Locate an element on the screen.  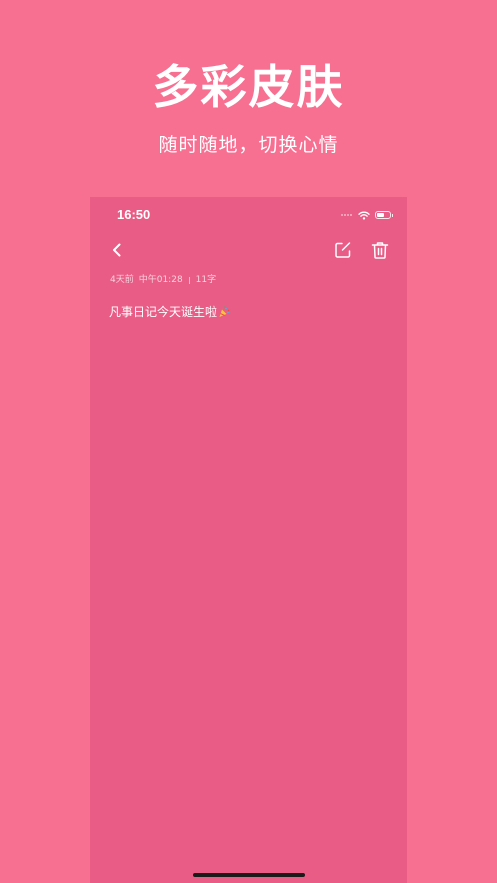
battery-icon is located at coordinates (384, 215).